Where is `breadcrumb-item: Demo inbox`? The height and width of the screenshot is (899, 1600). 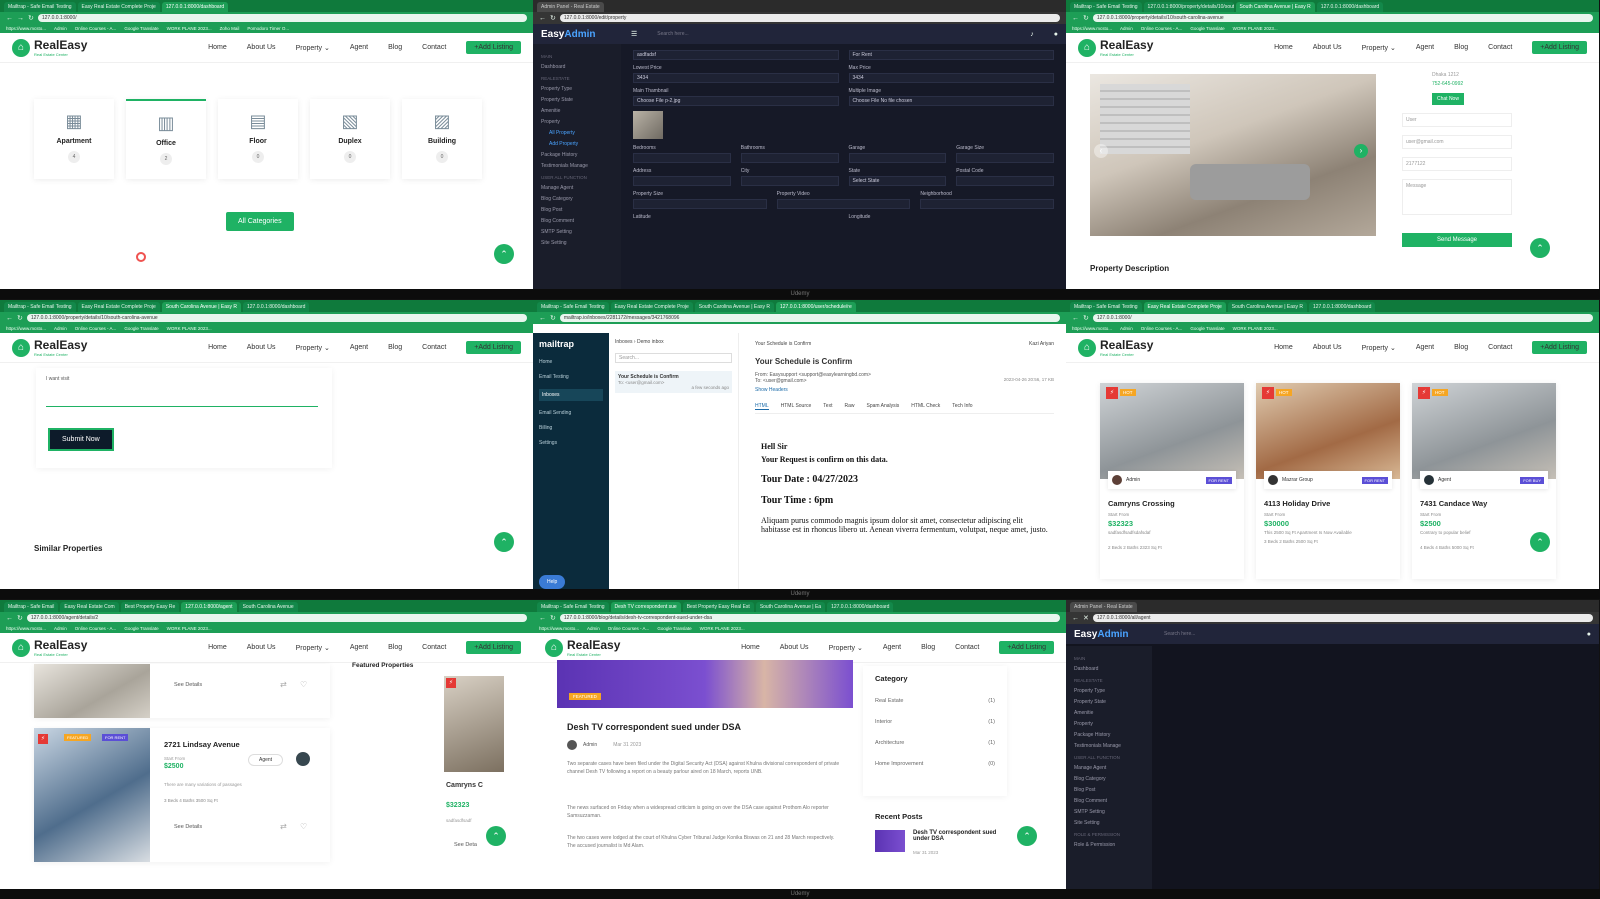
breadcrumb-item: Demo inbox is located at coordinates (650, 342).